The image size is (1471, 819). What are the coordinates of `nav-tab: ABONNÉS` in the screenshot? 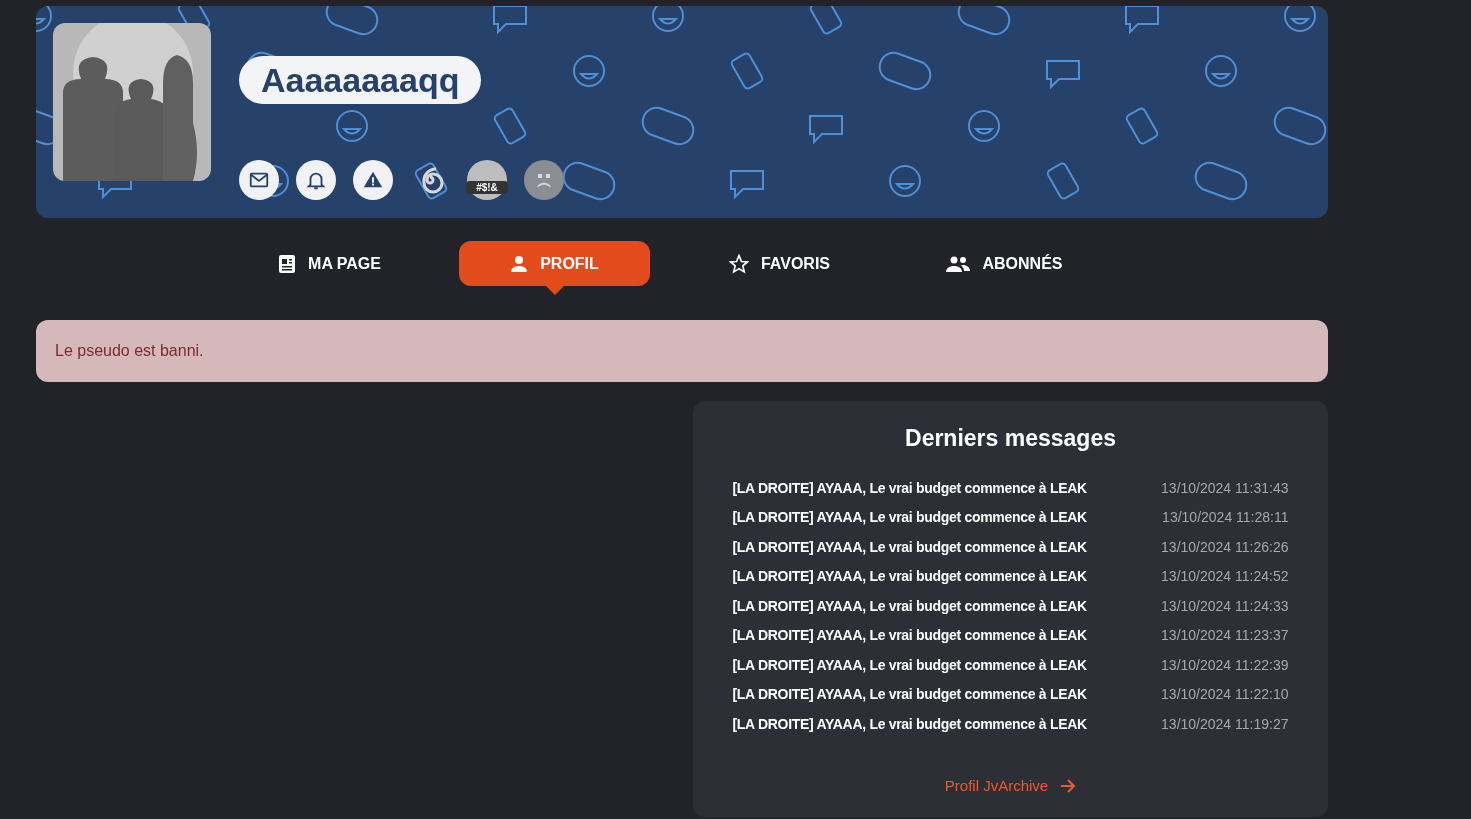 It's located at (1004, 263).